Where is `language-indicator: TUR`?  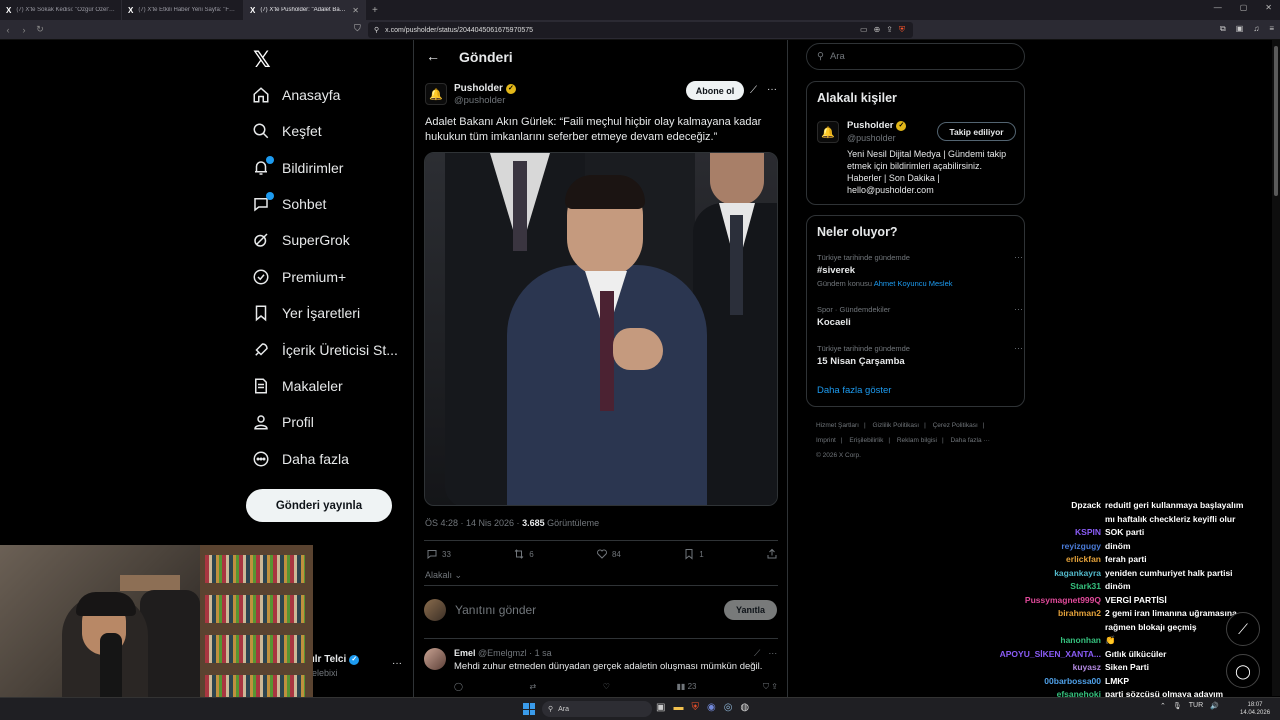
language-indicator: TUR is located at coordinates (1196, 706).